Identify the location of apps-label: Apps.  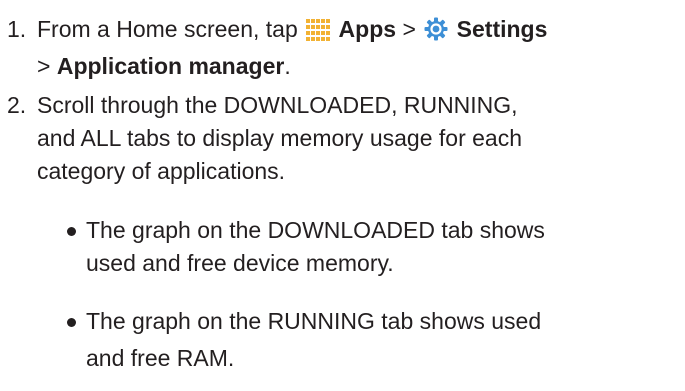
(367, 29).